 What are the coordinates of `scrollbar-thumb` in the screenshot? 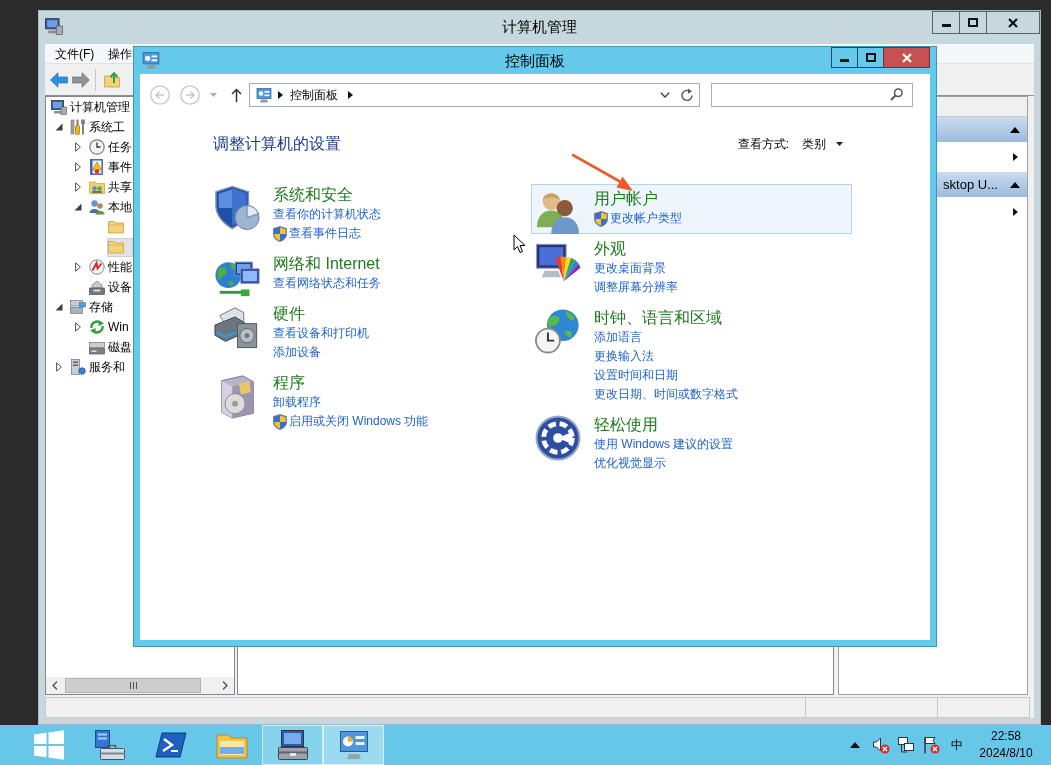 It's located at (133, 685).